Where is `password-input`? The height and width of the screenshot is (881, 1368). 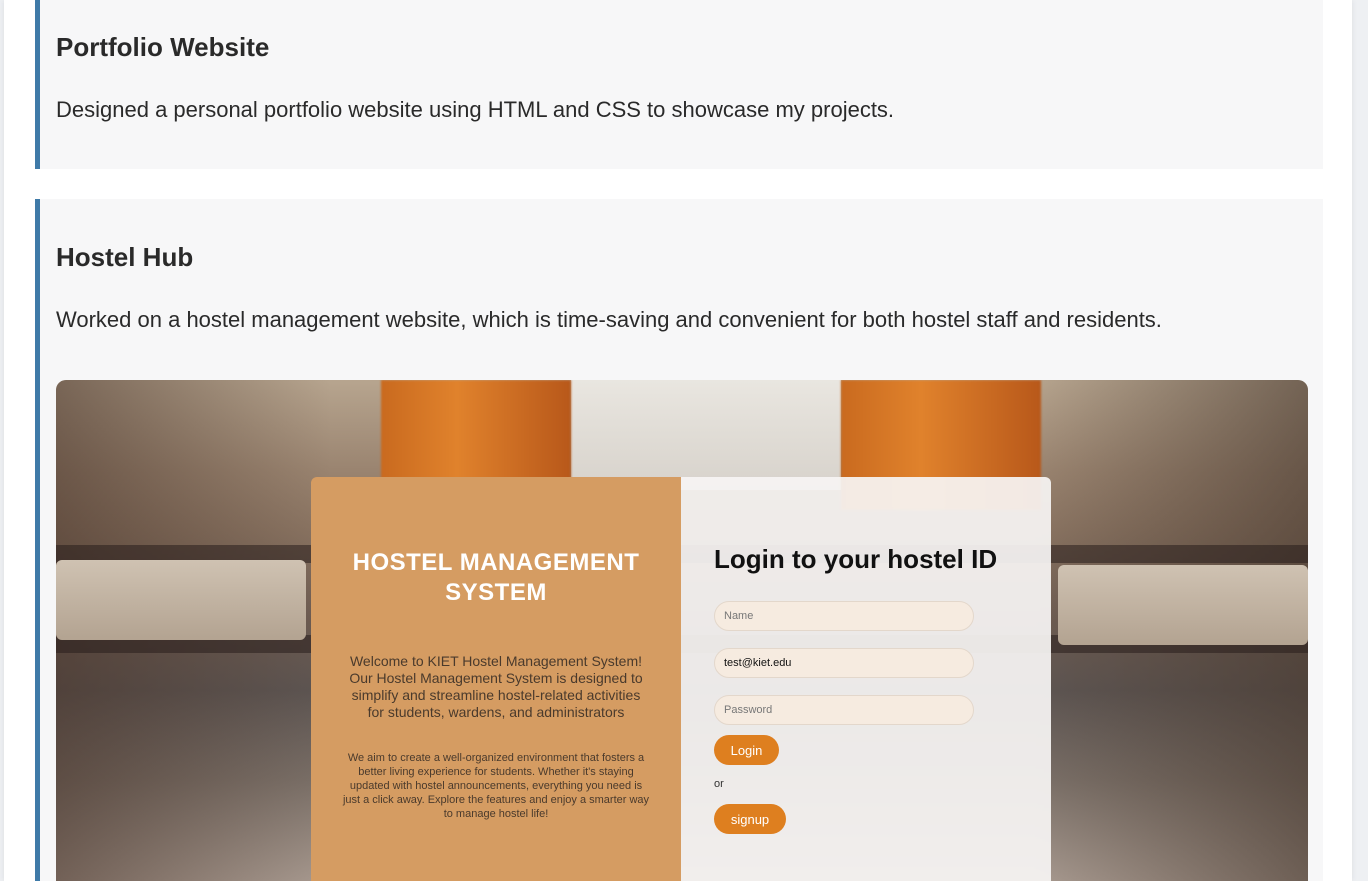 password-input is located at coordinates (844, 710).